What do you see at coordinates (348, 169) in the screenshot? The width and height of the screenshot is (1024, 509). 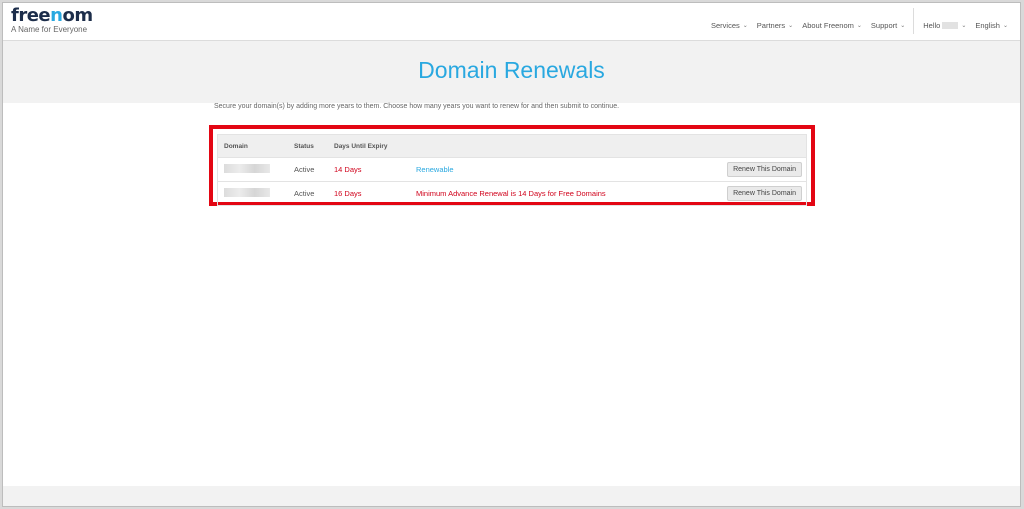 I see `days-cell: 14 Days` at bounding box center [348, 169].